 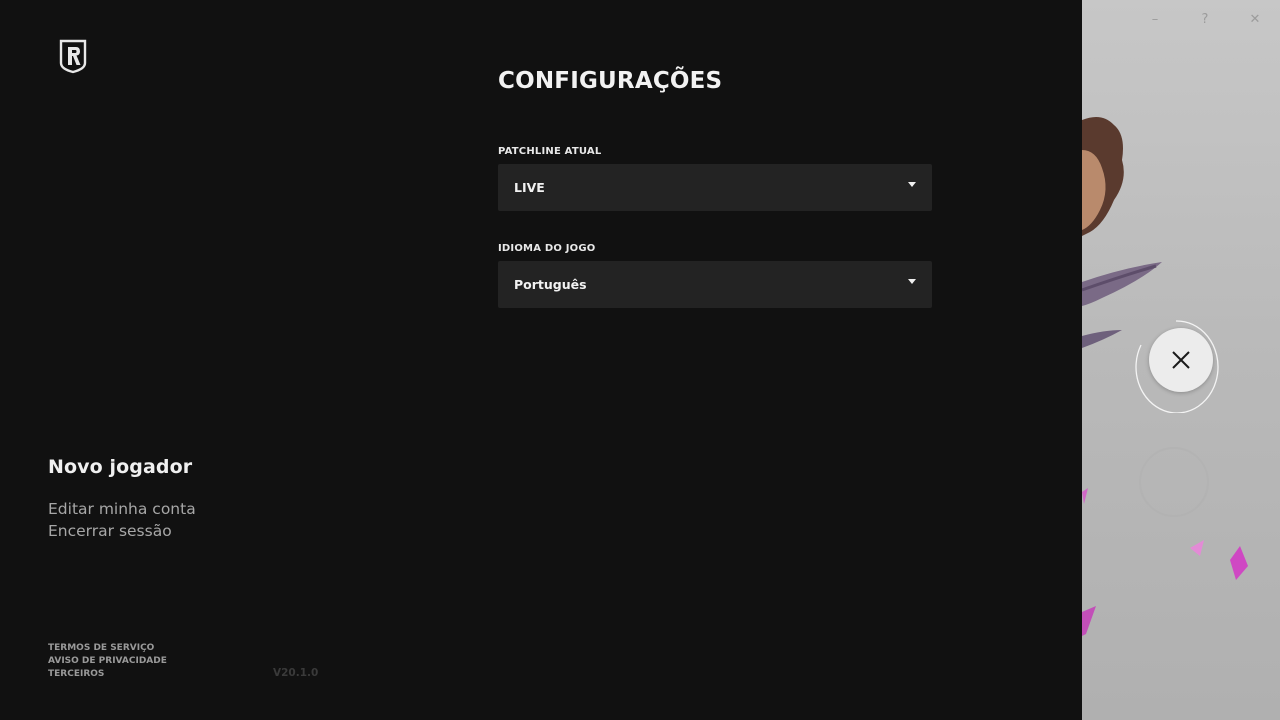 What do you see at coordinates (198, 509) in the screenshot?
I see `edit-account-link: Editar minha conta` at bounding box center [198, 509].